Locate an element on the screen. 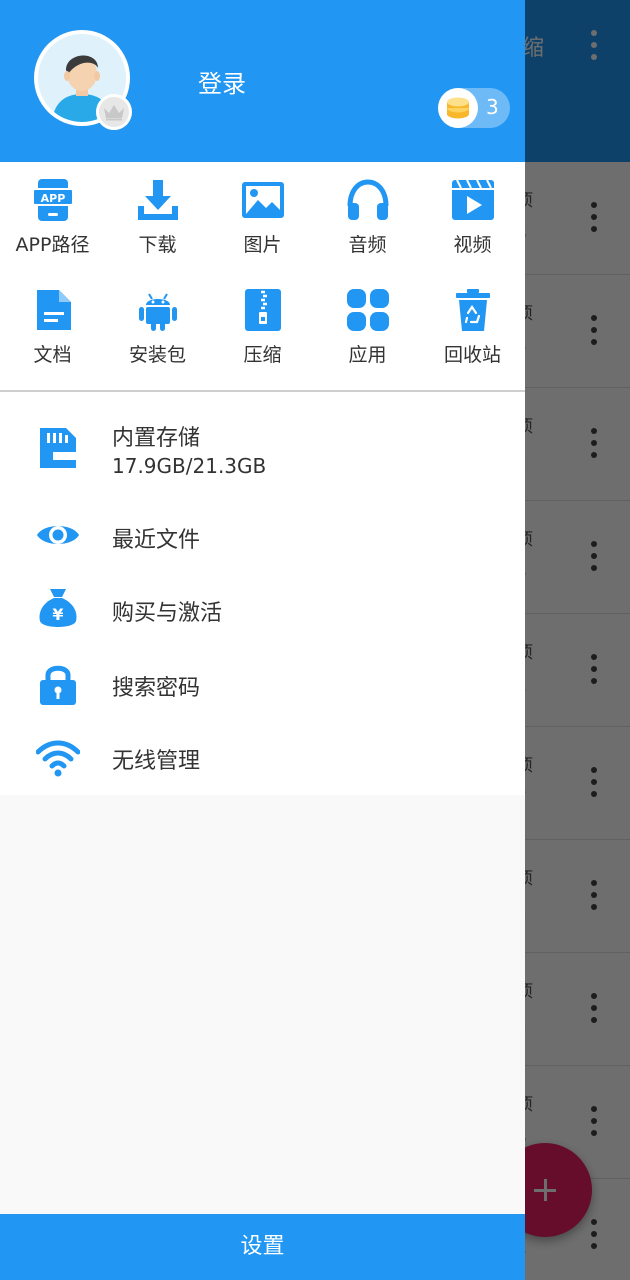 The width and height of the screenshot is (630, 1280). storage-usage: 17.9GB/21.3GB is located at coordinates (189, 466).